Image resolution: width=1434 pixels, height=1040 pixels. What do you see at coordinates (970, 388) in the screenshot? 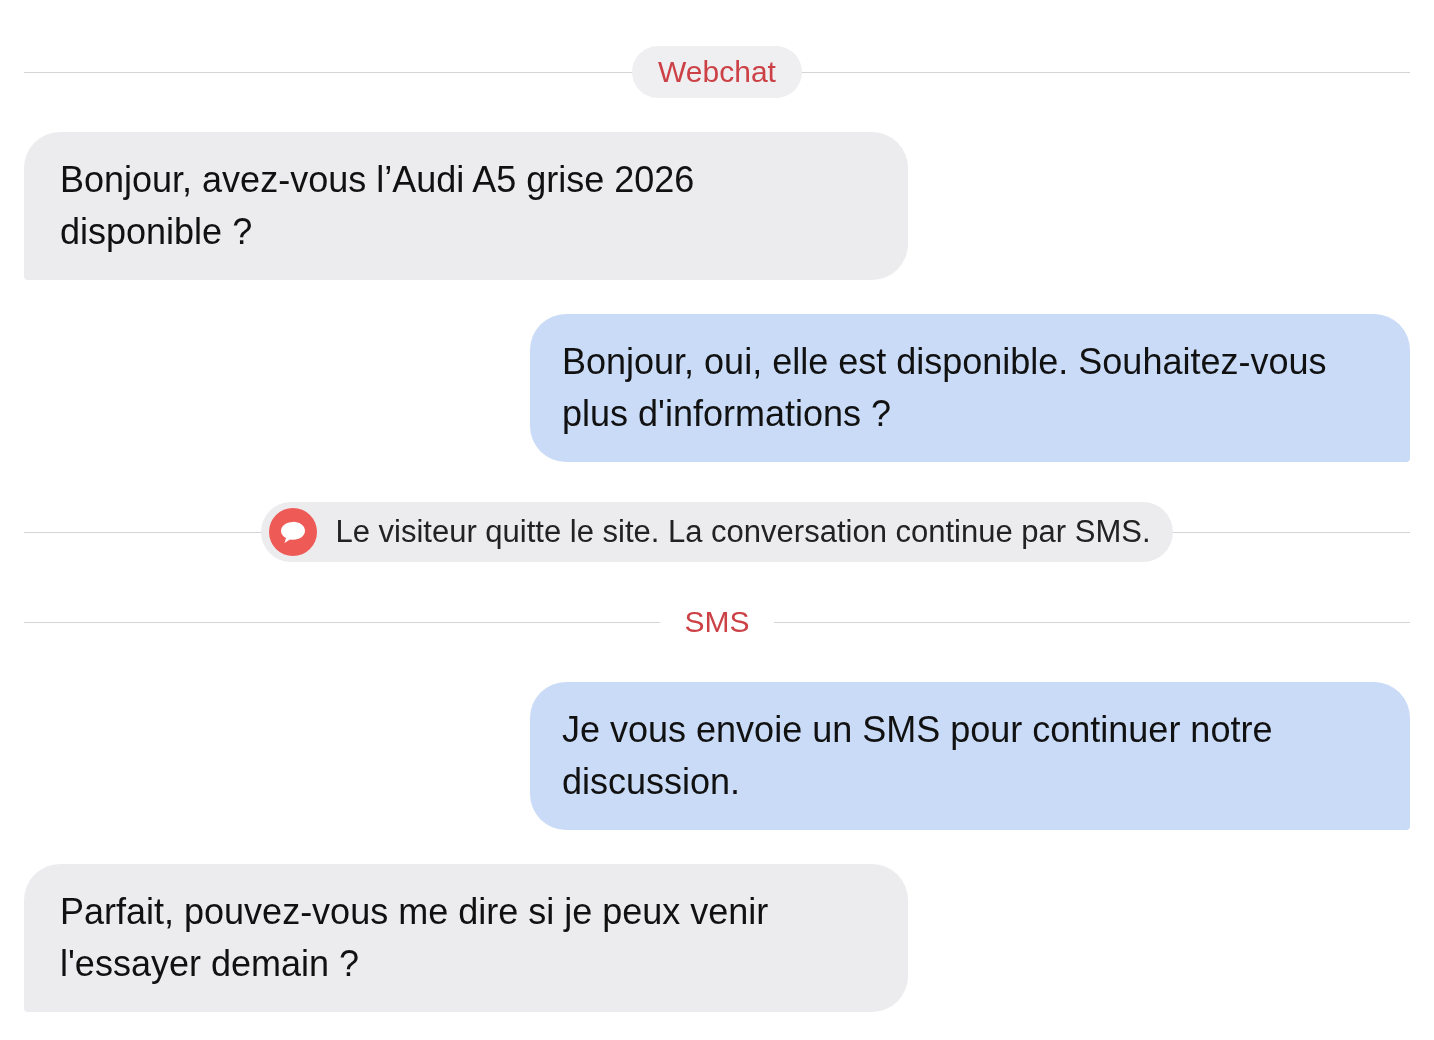
I see `message-bubble: Bonjour, oui, elle est disponible. Souhaitez-vous plus d'informations ?` at bounding box center [970, 388].